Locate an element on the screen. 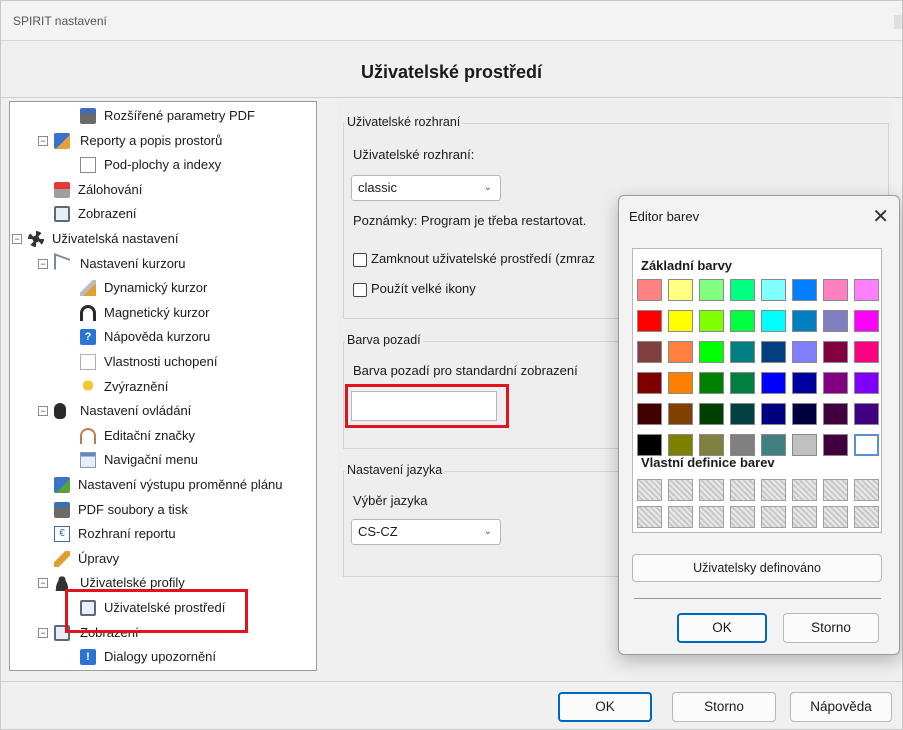  tree-item: Zobrazení is located at coordinates (163, 214).